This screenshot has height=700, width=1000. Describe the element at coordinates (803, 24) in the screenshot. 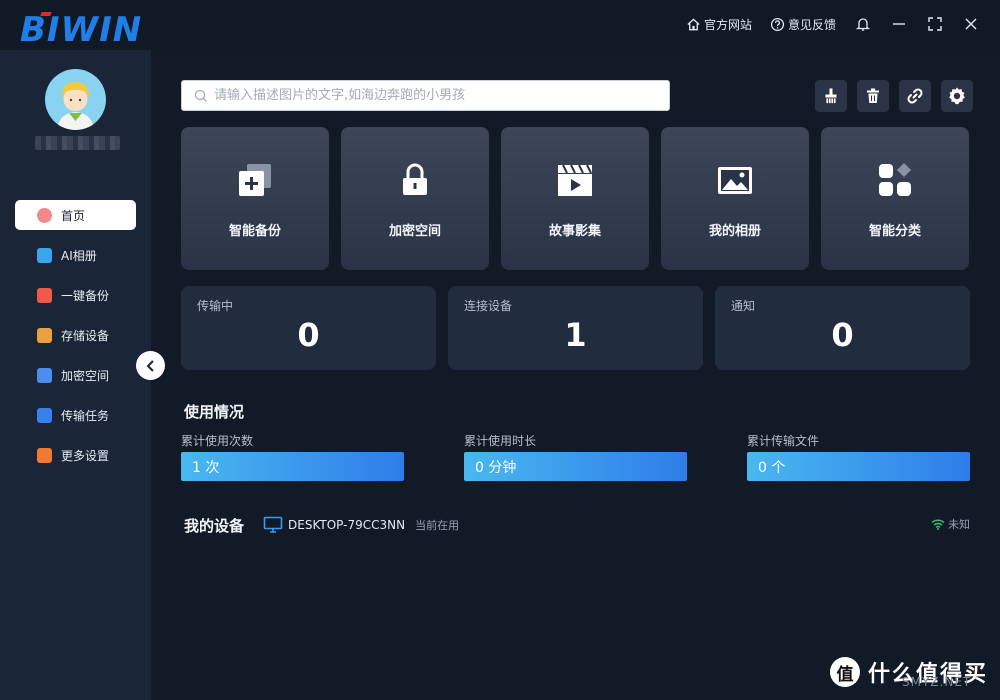

I see `feedback-link: 意见反馈` at that location.